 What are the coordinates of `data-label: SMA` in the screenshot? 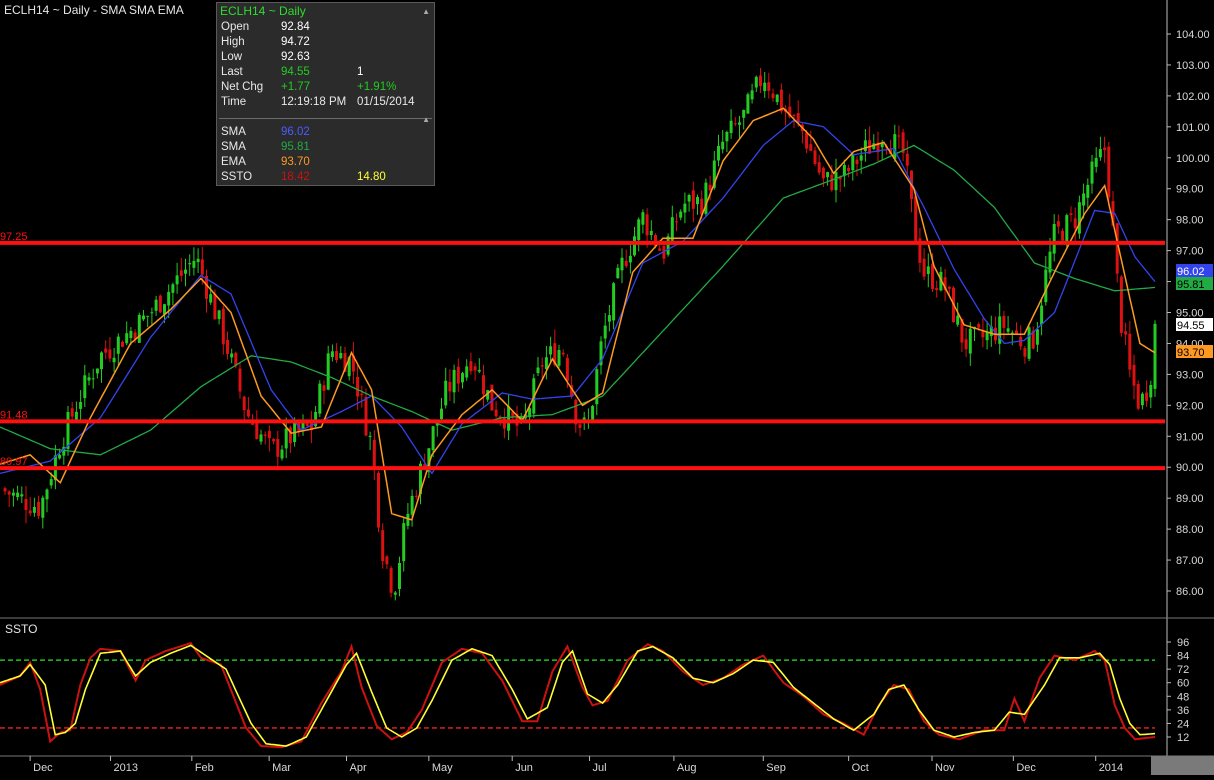 It's located at (233, 147).